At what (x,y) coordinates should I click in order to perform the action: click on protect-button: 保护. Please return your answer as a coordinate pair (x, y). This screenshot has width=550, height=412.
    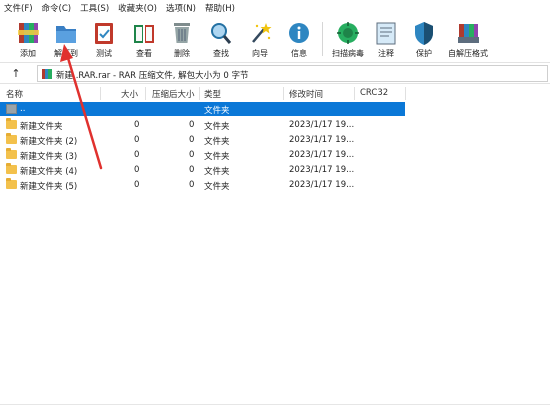
    Looking at the image, I should click on (424, 39).